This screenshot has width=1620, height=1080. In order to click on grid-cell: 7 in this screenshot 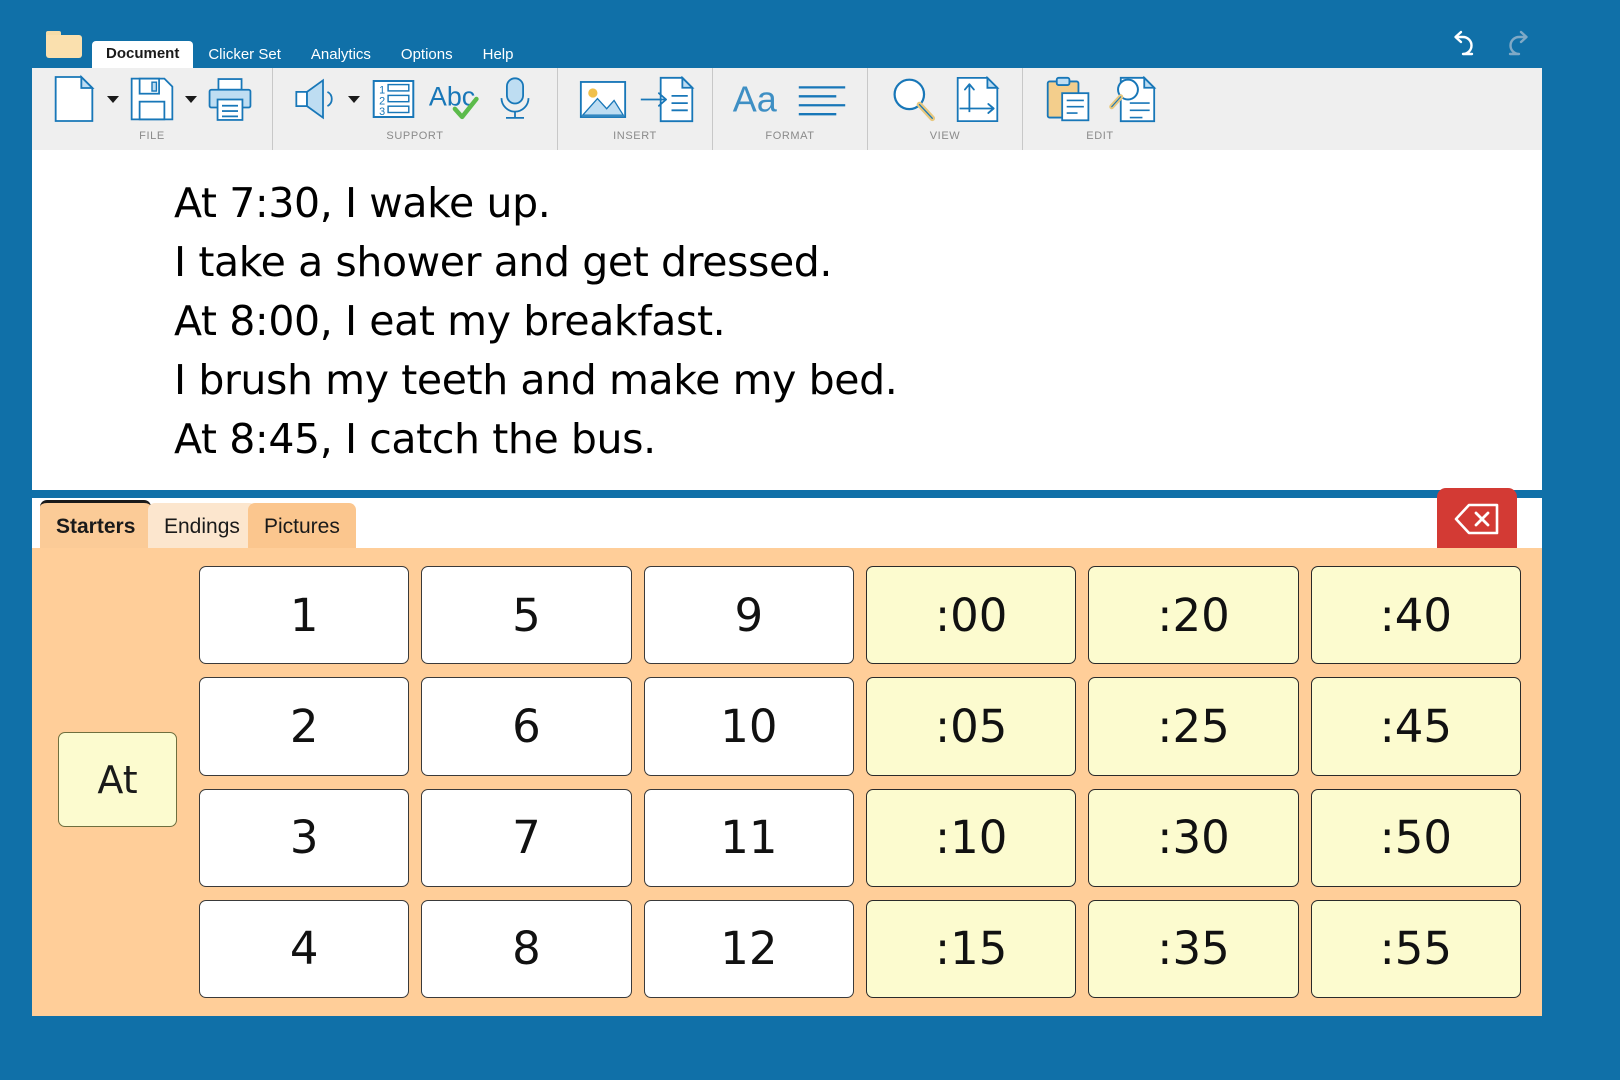, I will do `click(526, 837)`.